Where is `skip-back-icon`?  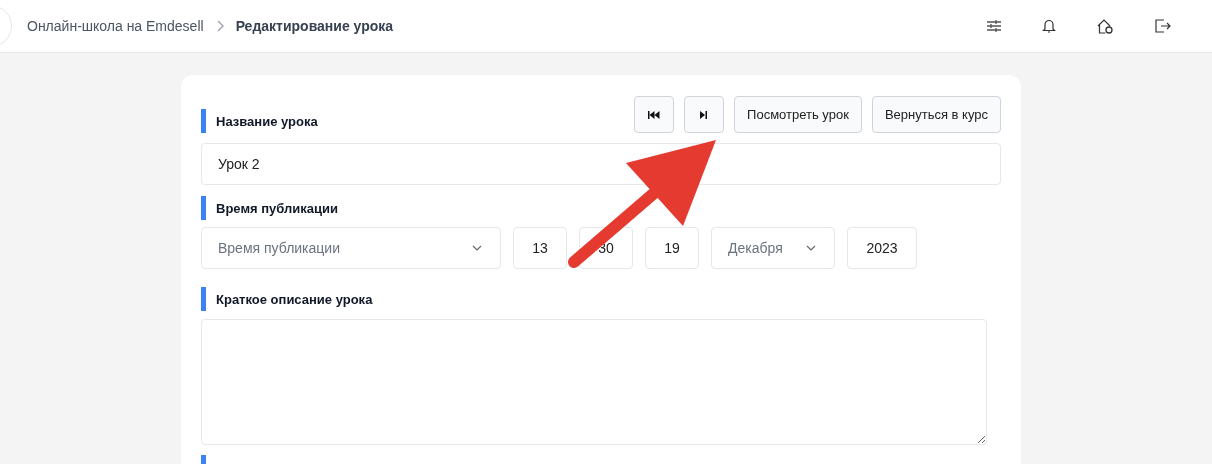
skip-back-icon is located at coordinates (654, 114).